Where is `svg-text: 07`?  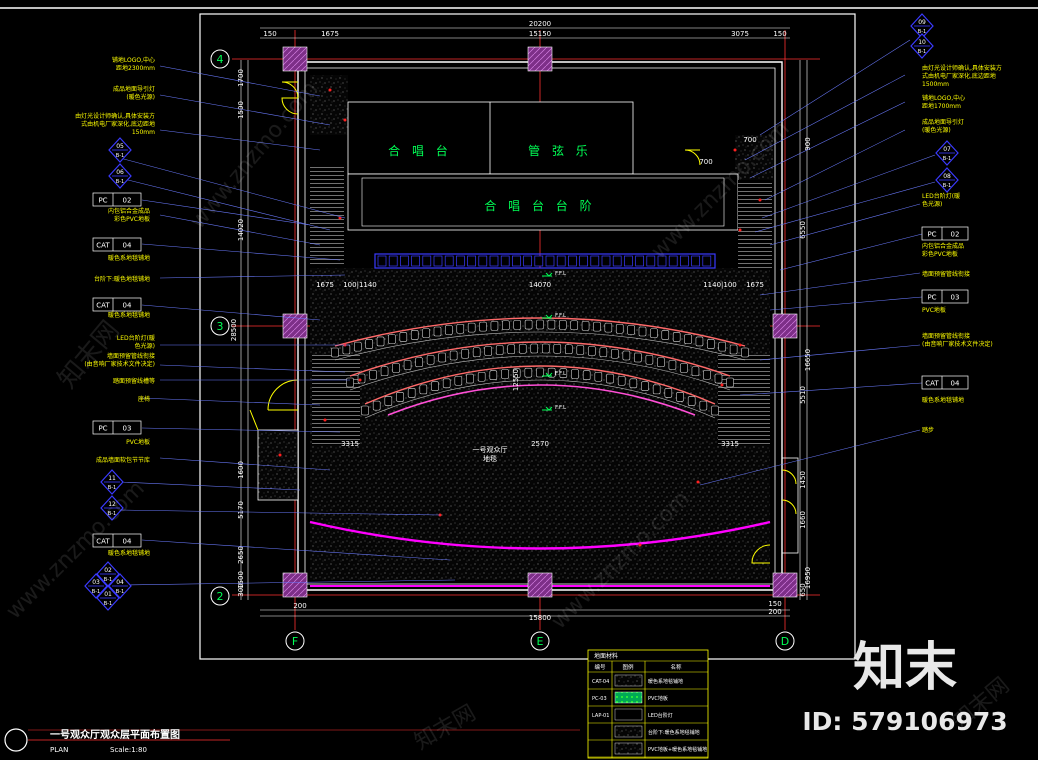
svg-text: 07 is located at coordinates (947, 149).